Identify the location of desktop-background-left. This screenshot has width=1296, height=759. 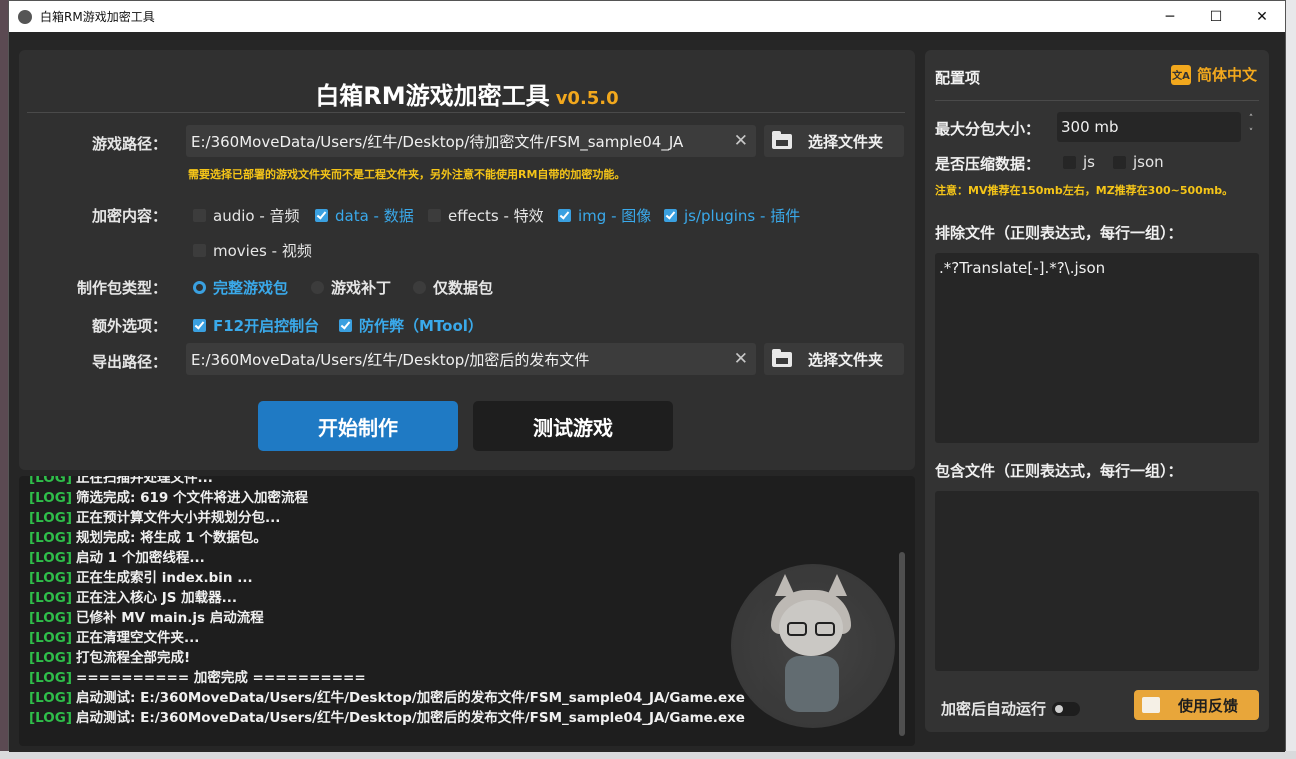
(4, 379).